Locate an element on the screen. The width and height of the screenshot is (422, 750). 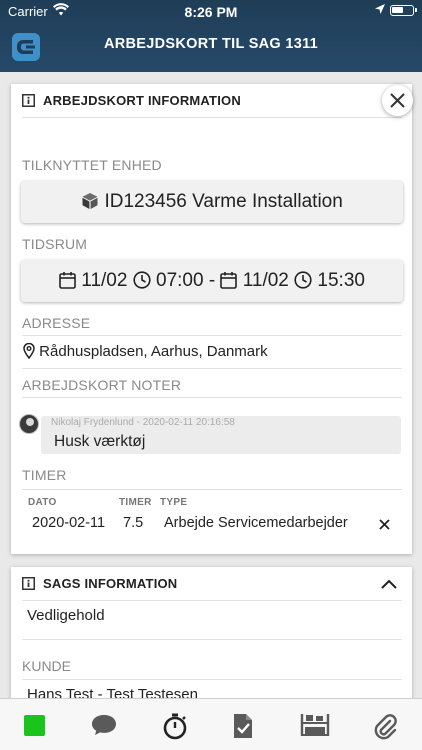
tab-attachments is located at coordinates (387, 726).